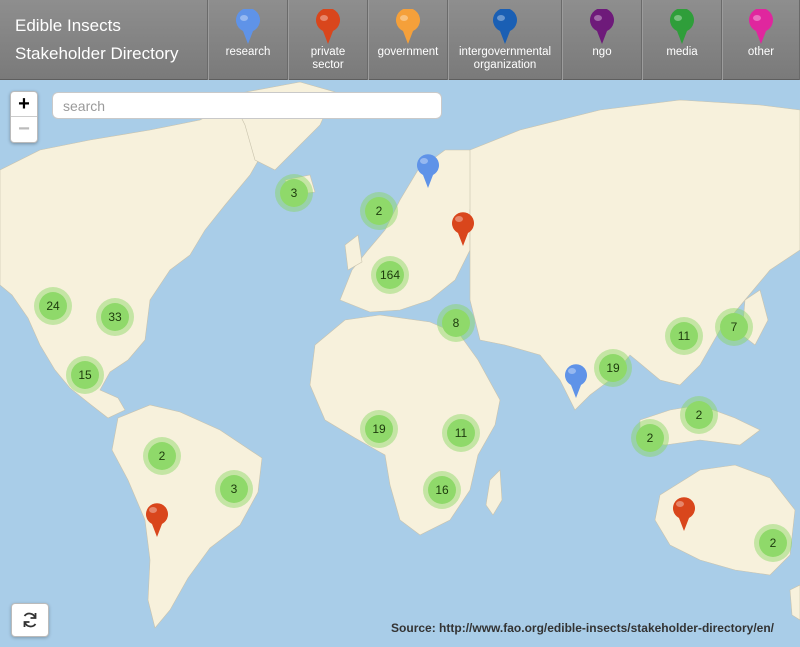  I want to click on cluster-count: 33, so click(115, 317).